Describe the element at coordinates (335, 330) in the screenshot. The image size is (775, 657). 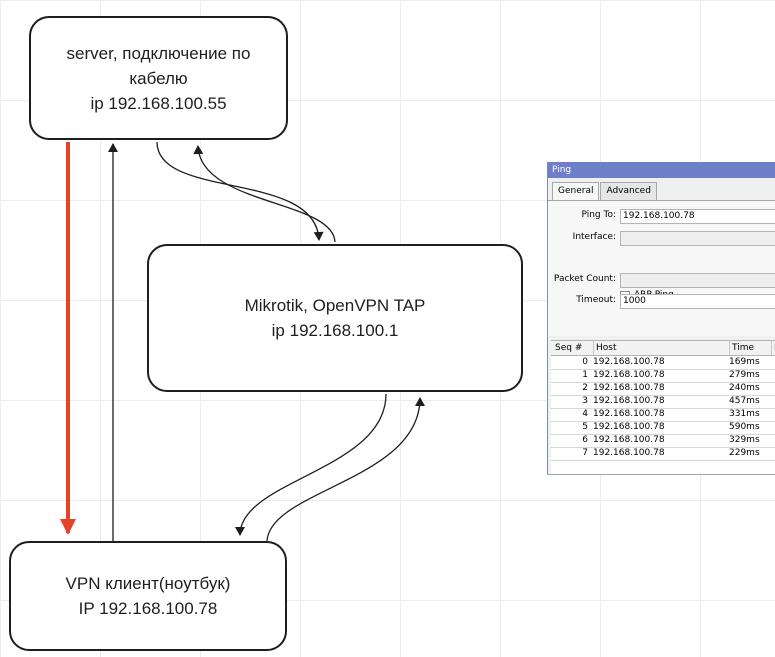
I see `mikrotik-node-line-2: ip 192.168.100.1` at that location.